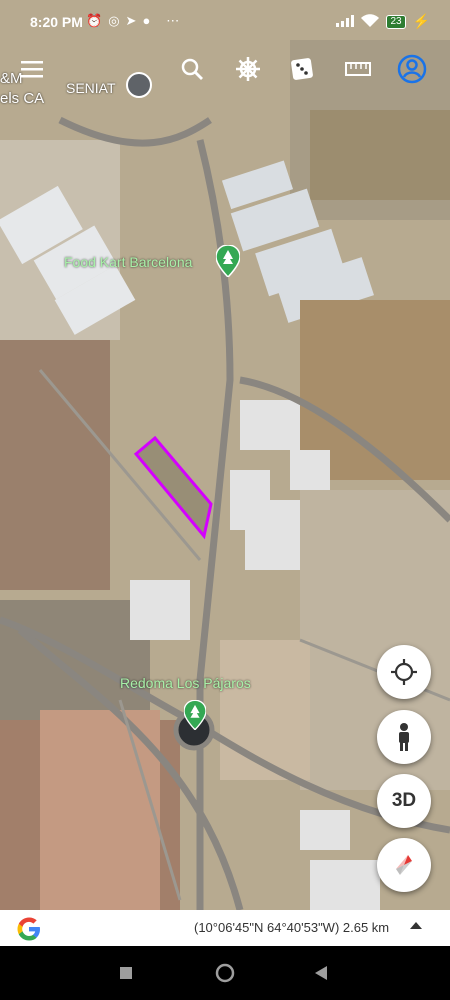 This screenshot has height=1000, width=450. What do you see at coordinates (32, 69) in the screenshot?
I see `menu-icon` at bounding box center [32, 69].